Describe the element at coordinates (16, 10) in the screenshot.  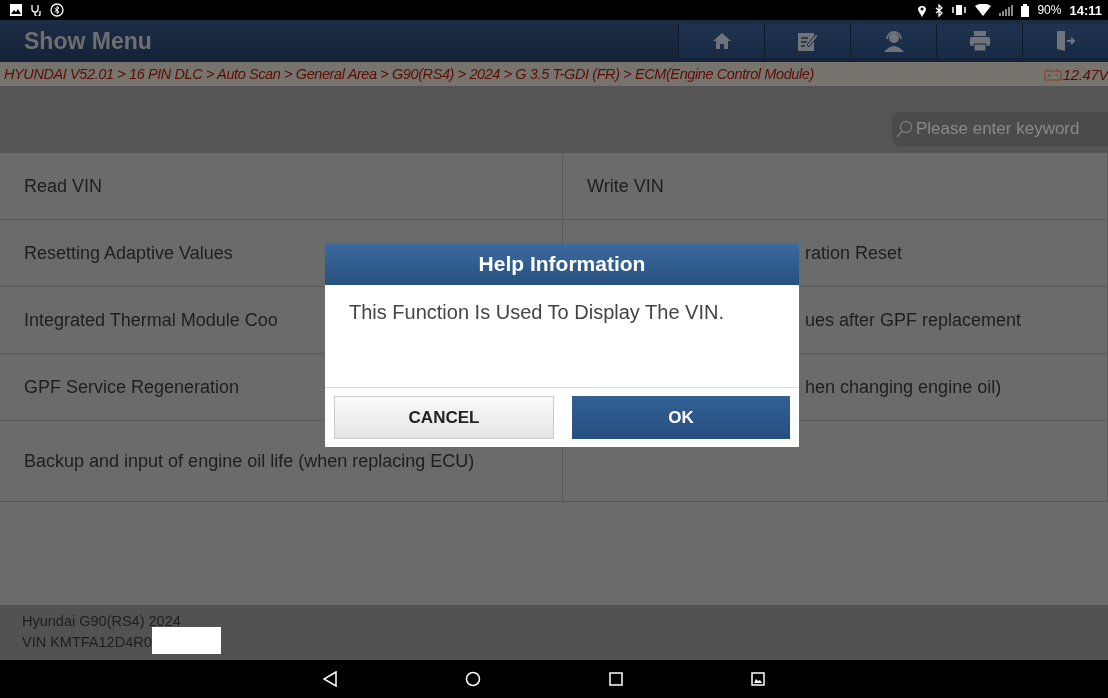
I see `image-icon` at that location.